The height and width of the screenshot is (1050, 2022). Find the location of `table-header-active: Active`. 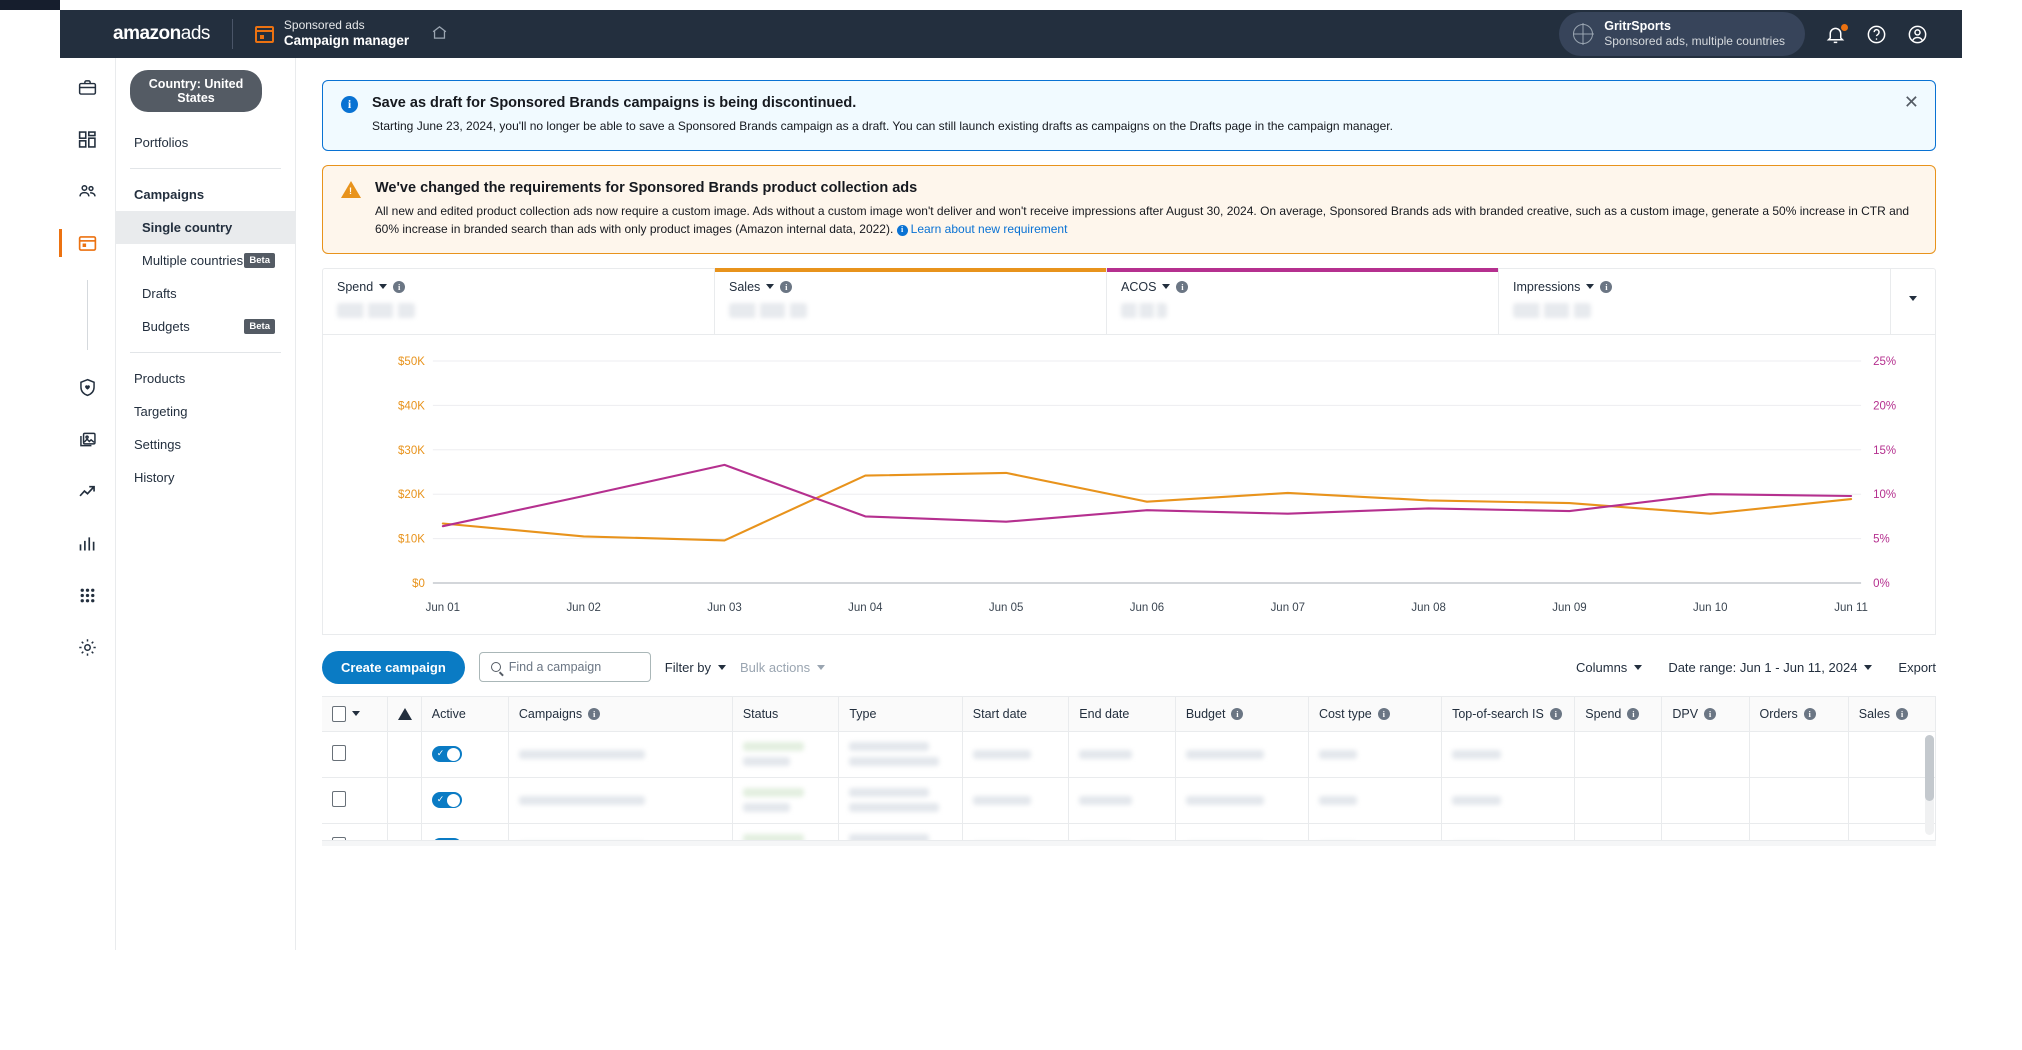

table-header-active: Active is located at coordinates (465, 714).